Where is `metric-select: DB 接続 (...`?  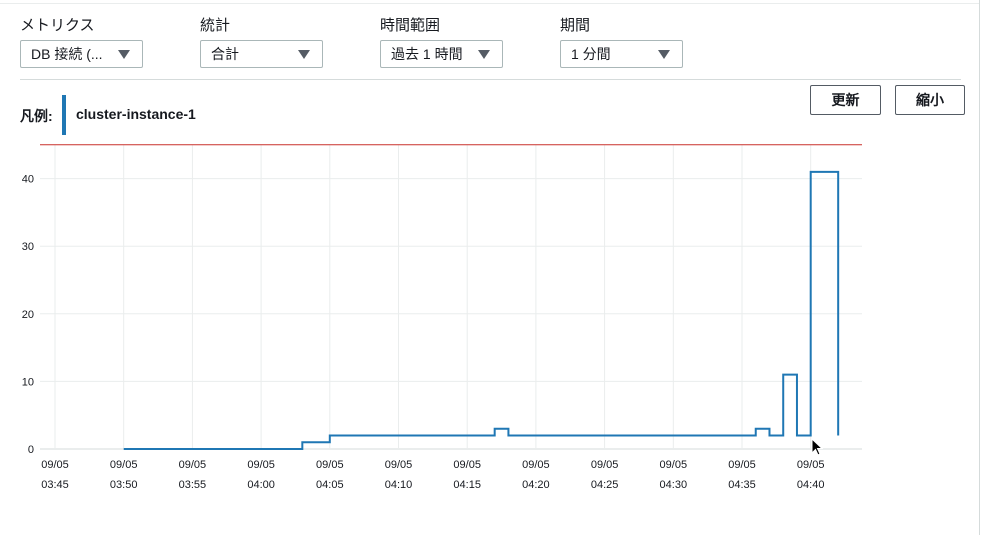
metric-select: DB 接続 (... is located at coordinates (81, 54).